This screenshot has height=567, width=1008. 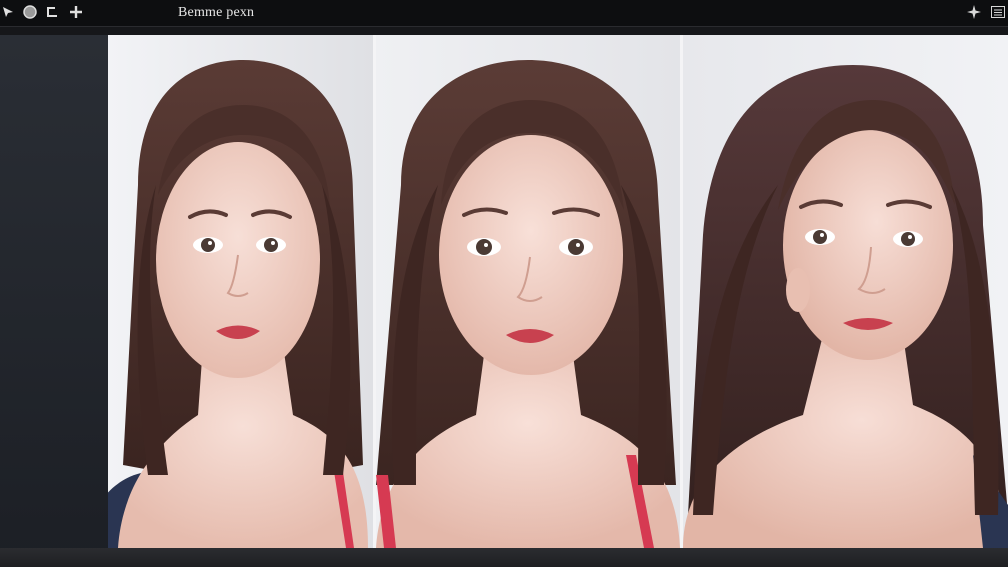 What do you see at coordinates (8, 12) in the screenshot?
I see `pointer-icon` at bounding box center [8, 12].